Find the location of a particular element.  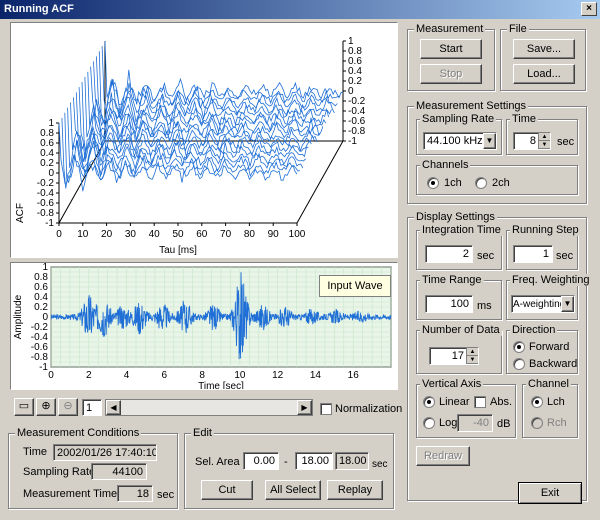

freq-weighting-group: Freq. Weighting A-weighting ▼ is located at coordinates (549, 297).